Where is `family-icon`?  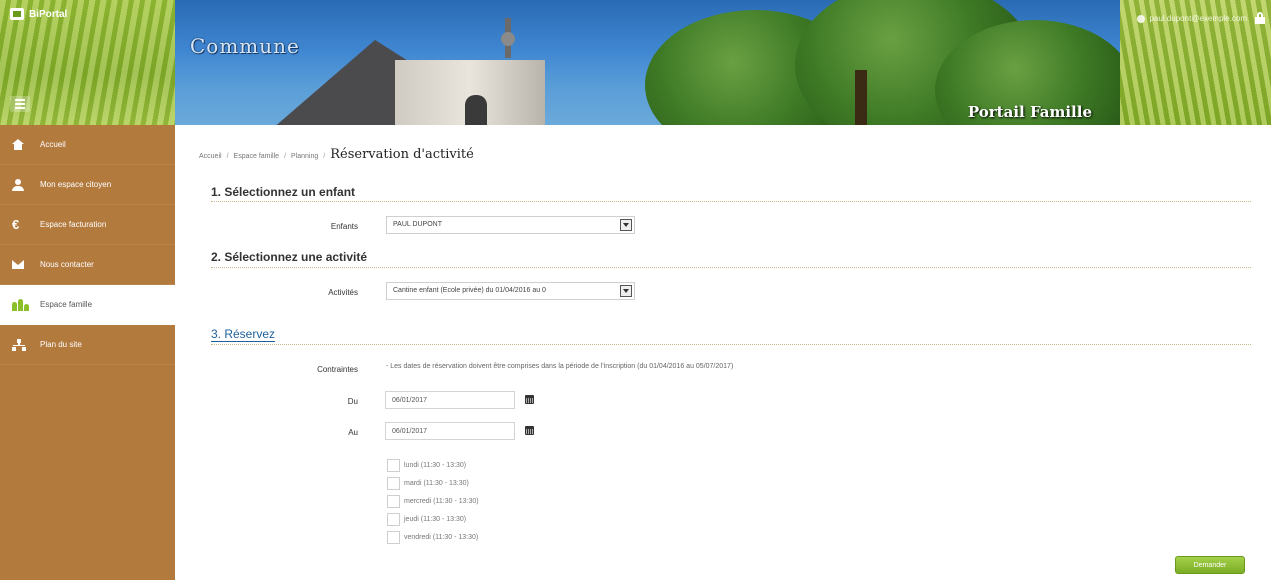
family-icon is located at coordinates (26, 304).